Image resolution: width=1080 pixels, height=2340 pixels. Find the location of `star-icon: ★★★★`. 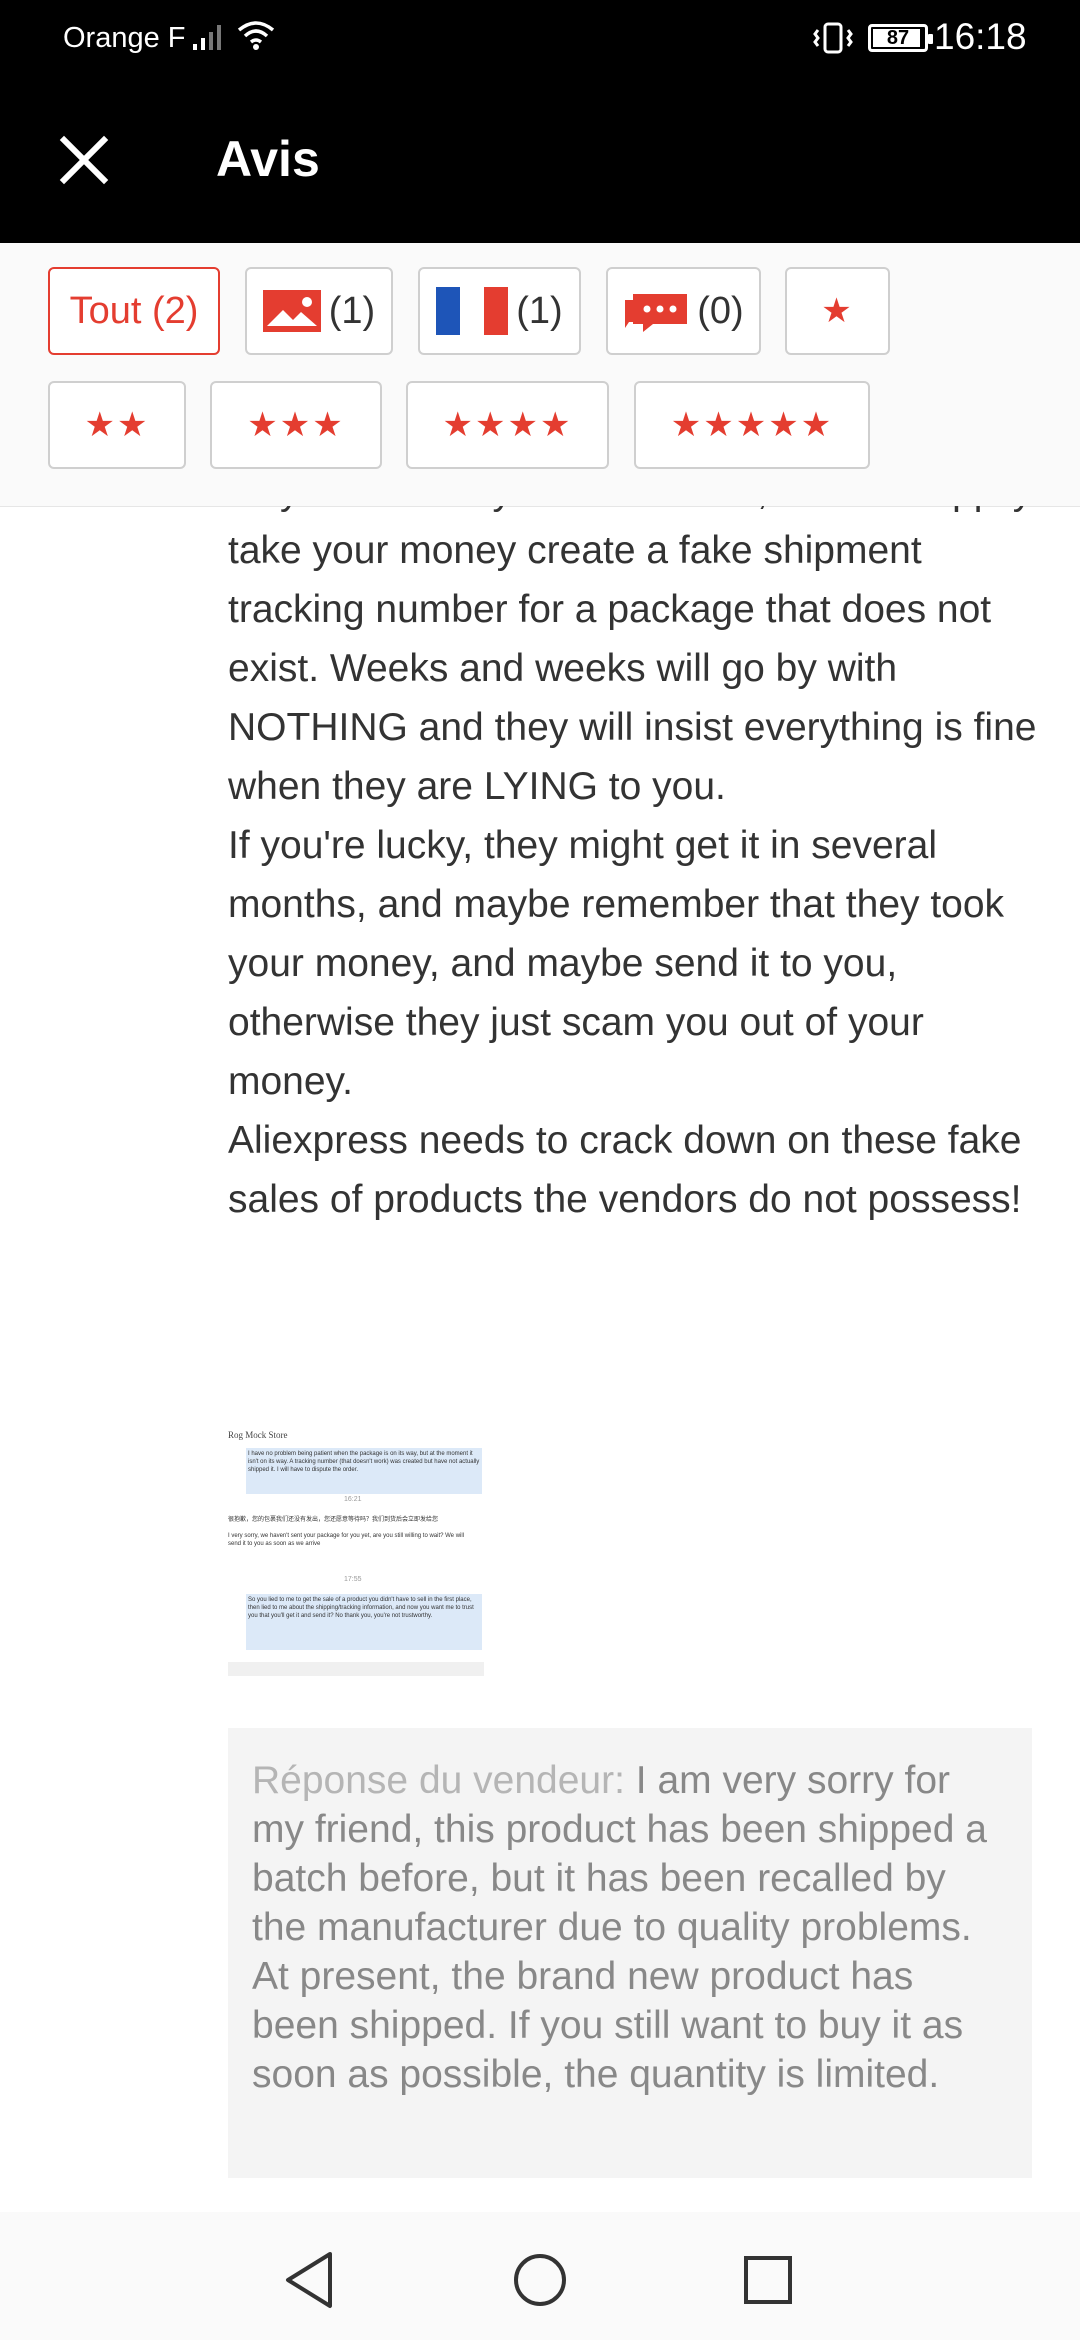

star-icon: ★★★★ is located at coordinates (507, 425).